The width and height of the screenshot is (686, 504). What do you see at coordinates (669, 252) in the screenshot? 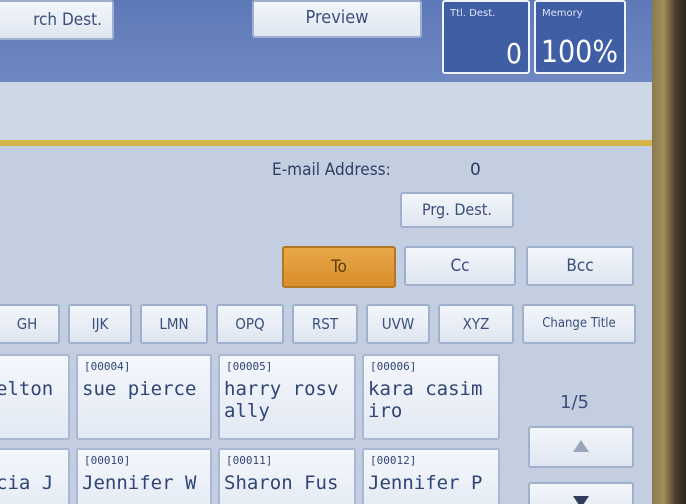
I see `device-bezel` at bounding box center [669, 252].